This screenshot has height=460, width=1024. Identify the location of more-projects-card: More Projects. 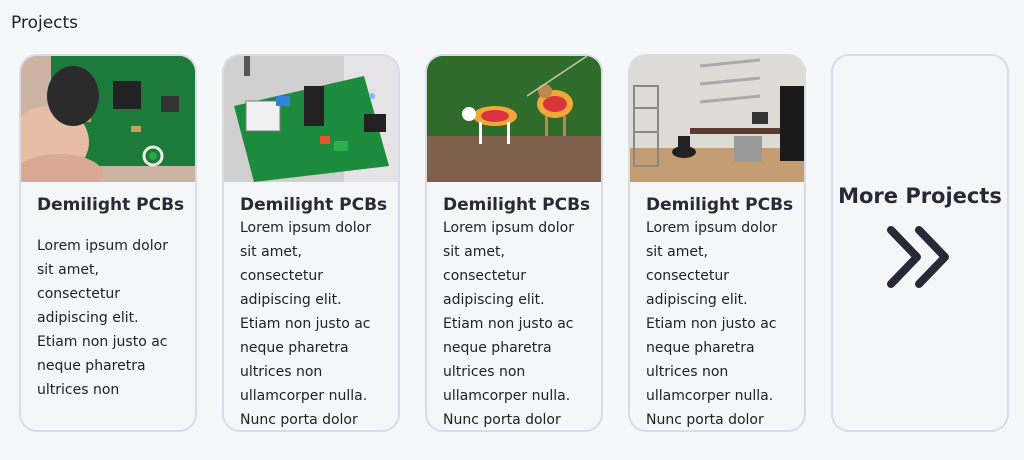
(920, 243).